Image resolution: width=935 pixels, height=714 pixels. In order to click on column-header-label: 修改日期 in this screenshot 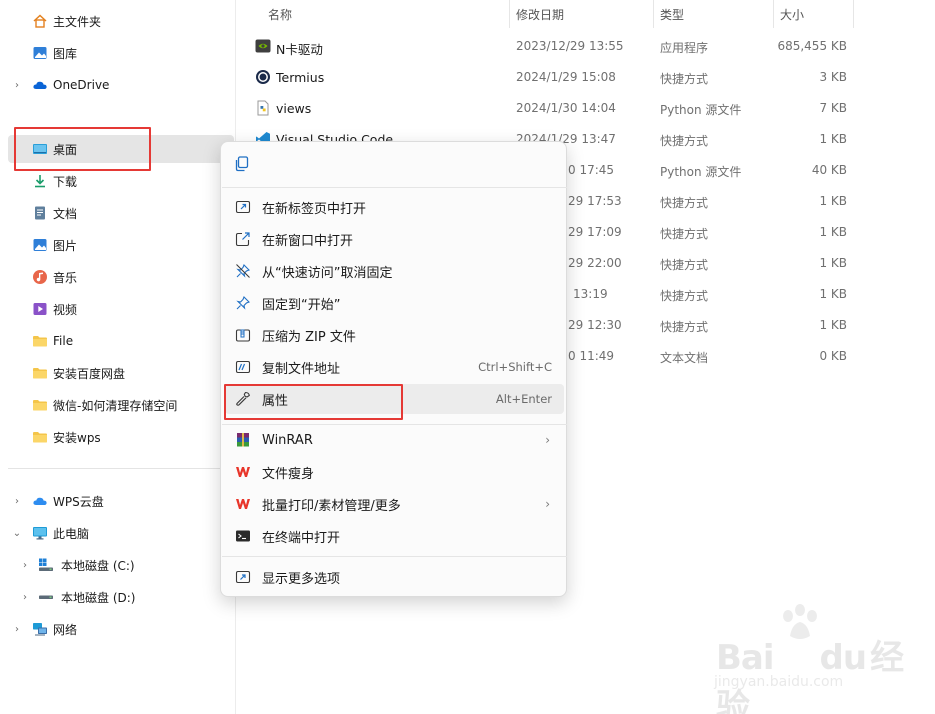, I will do `click(540, 14)`.